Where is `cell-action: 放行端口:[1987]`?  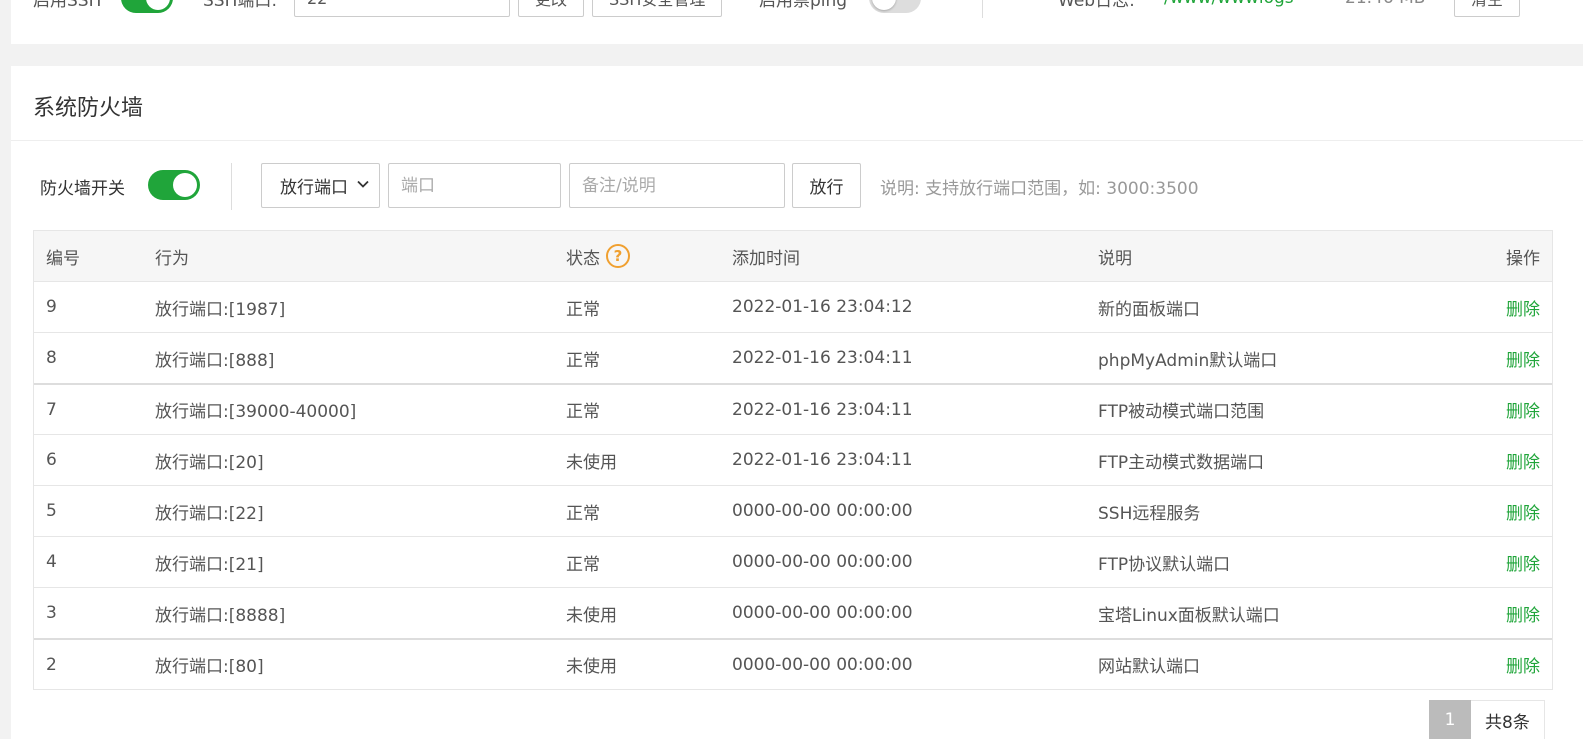 cell-action: 放行端口:[1987] is located at coordinates (220, 309).